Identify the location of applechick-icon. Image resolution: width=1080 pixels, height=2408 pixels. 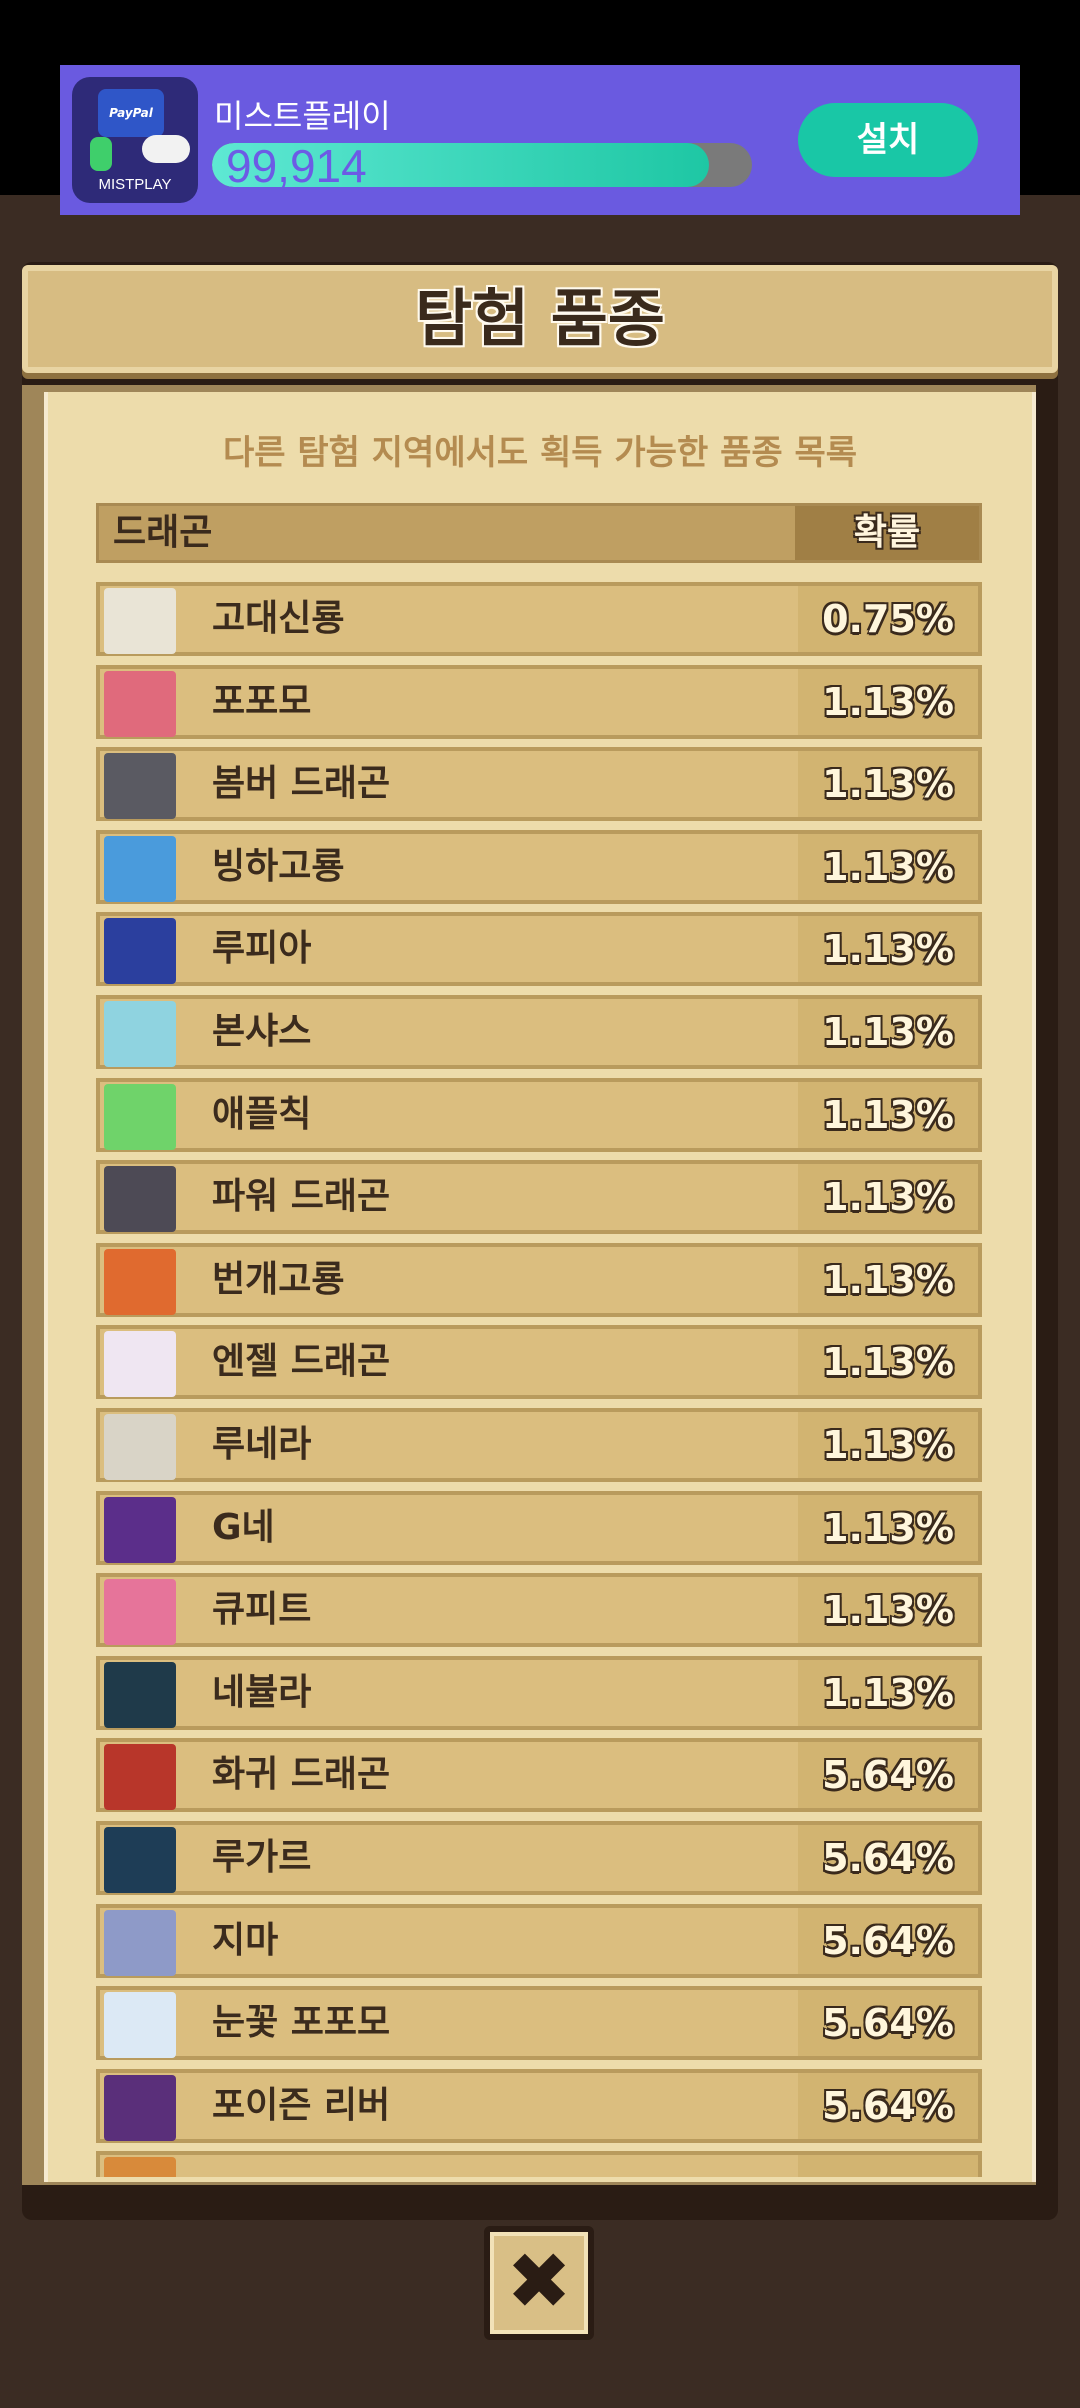
(140, 1116).